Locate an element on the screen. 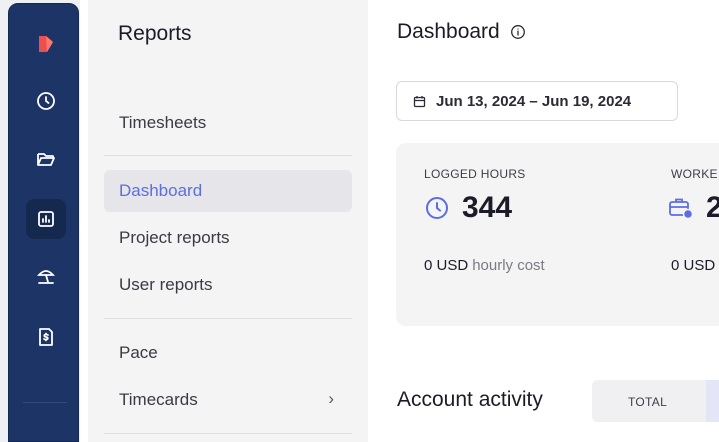 The height and width of the screenshot is (442, 719). reports-nav is located at coordinates (46, 219).